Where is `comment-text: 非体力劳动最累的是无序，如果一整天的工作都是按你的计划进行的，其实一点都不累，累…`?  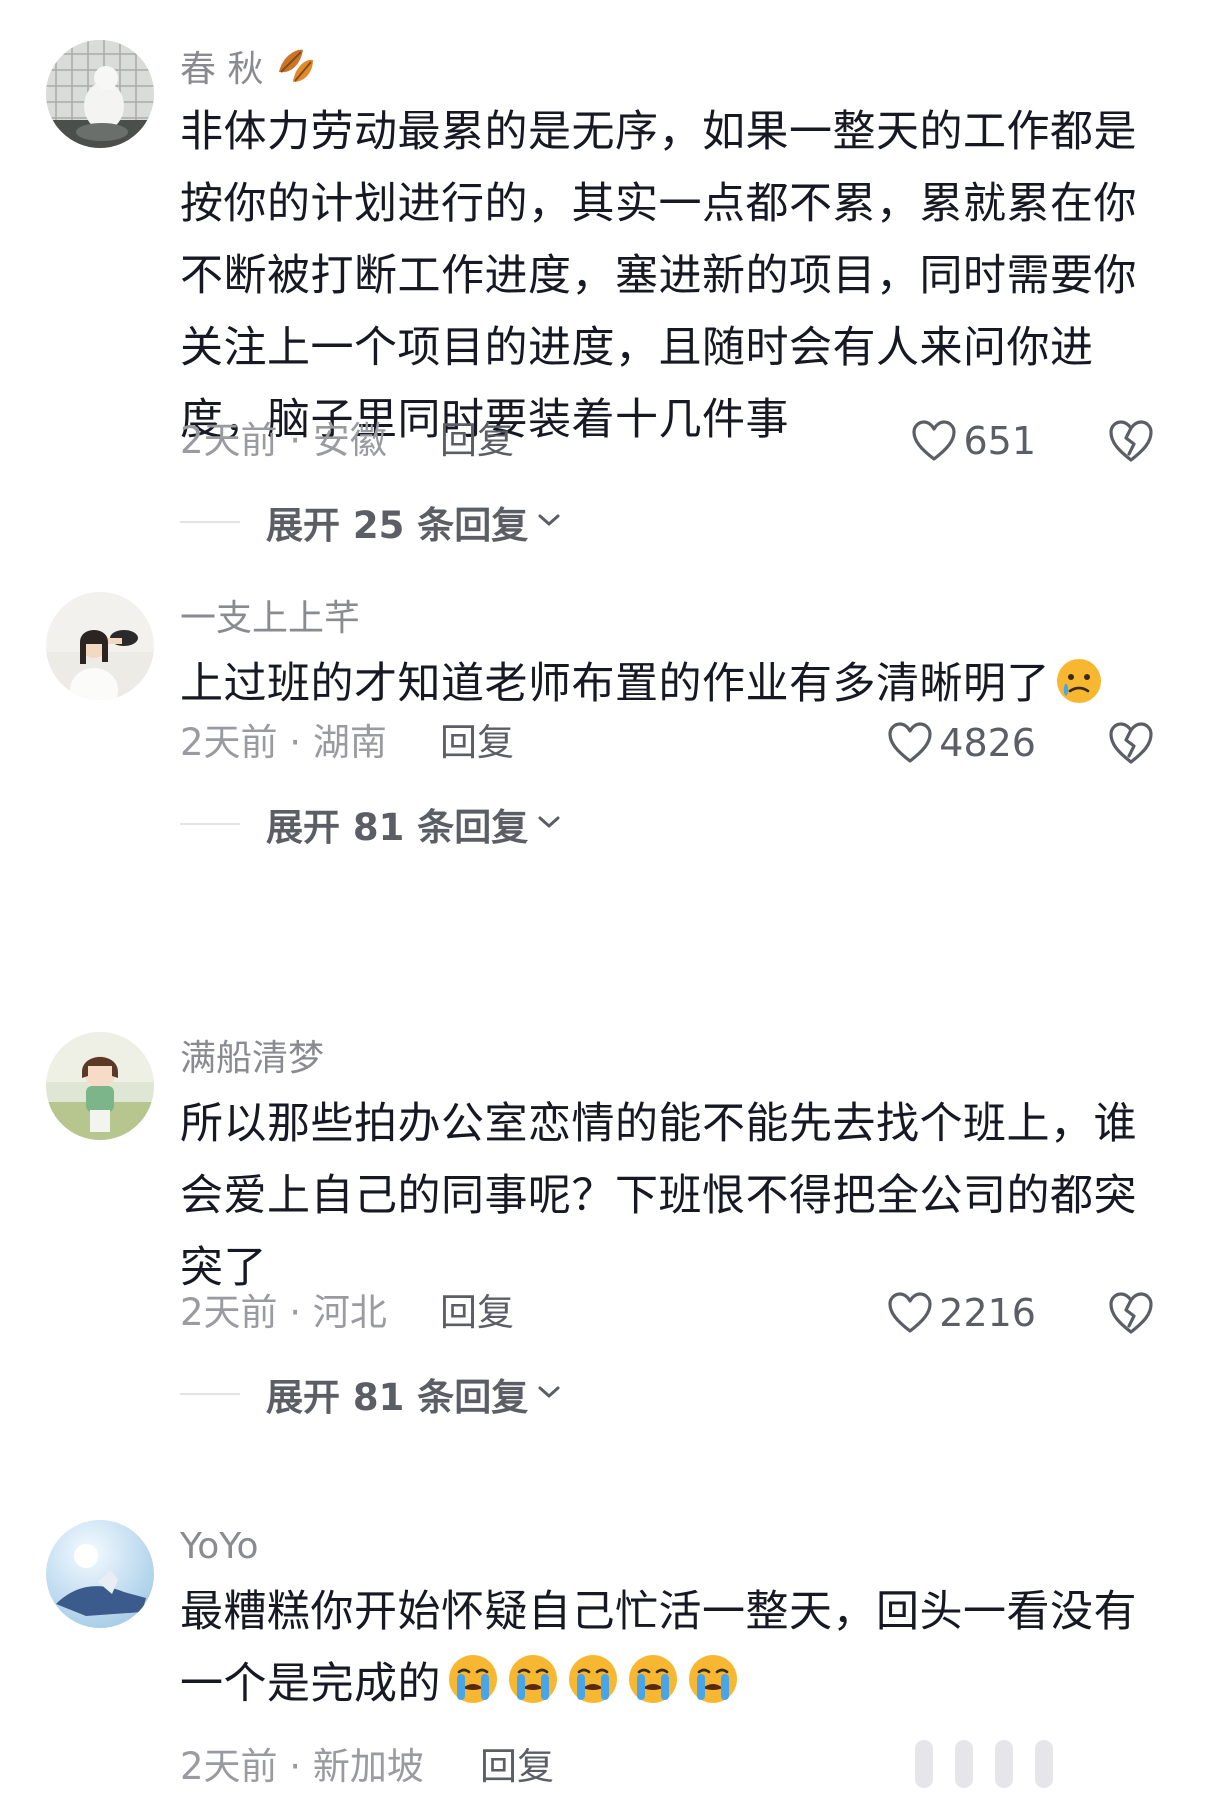 comment-text: 非体力劳动最累的是无序，如果一整天的工作都是按你的计划进行的，其实一点都不累，累… is located at coordinates (658, 276).